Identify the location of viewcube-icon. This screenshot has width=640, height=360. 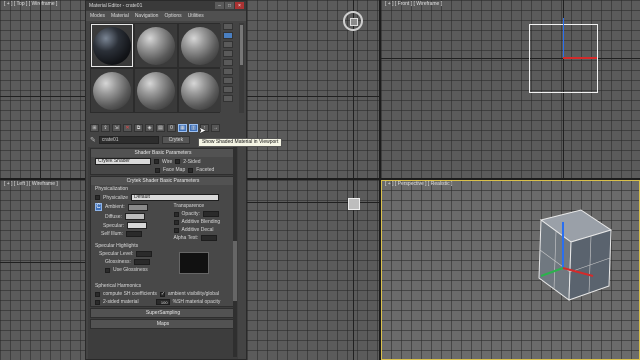
(353, 21).